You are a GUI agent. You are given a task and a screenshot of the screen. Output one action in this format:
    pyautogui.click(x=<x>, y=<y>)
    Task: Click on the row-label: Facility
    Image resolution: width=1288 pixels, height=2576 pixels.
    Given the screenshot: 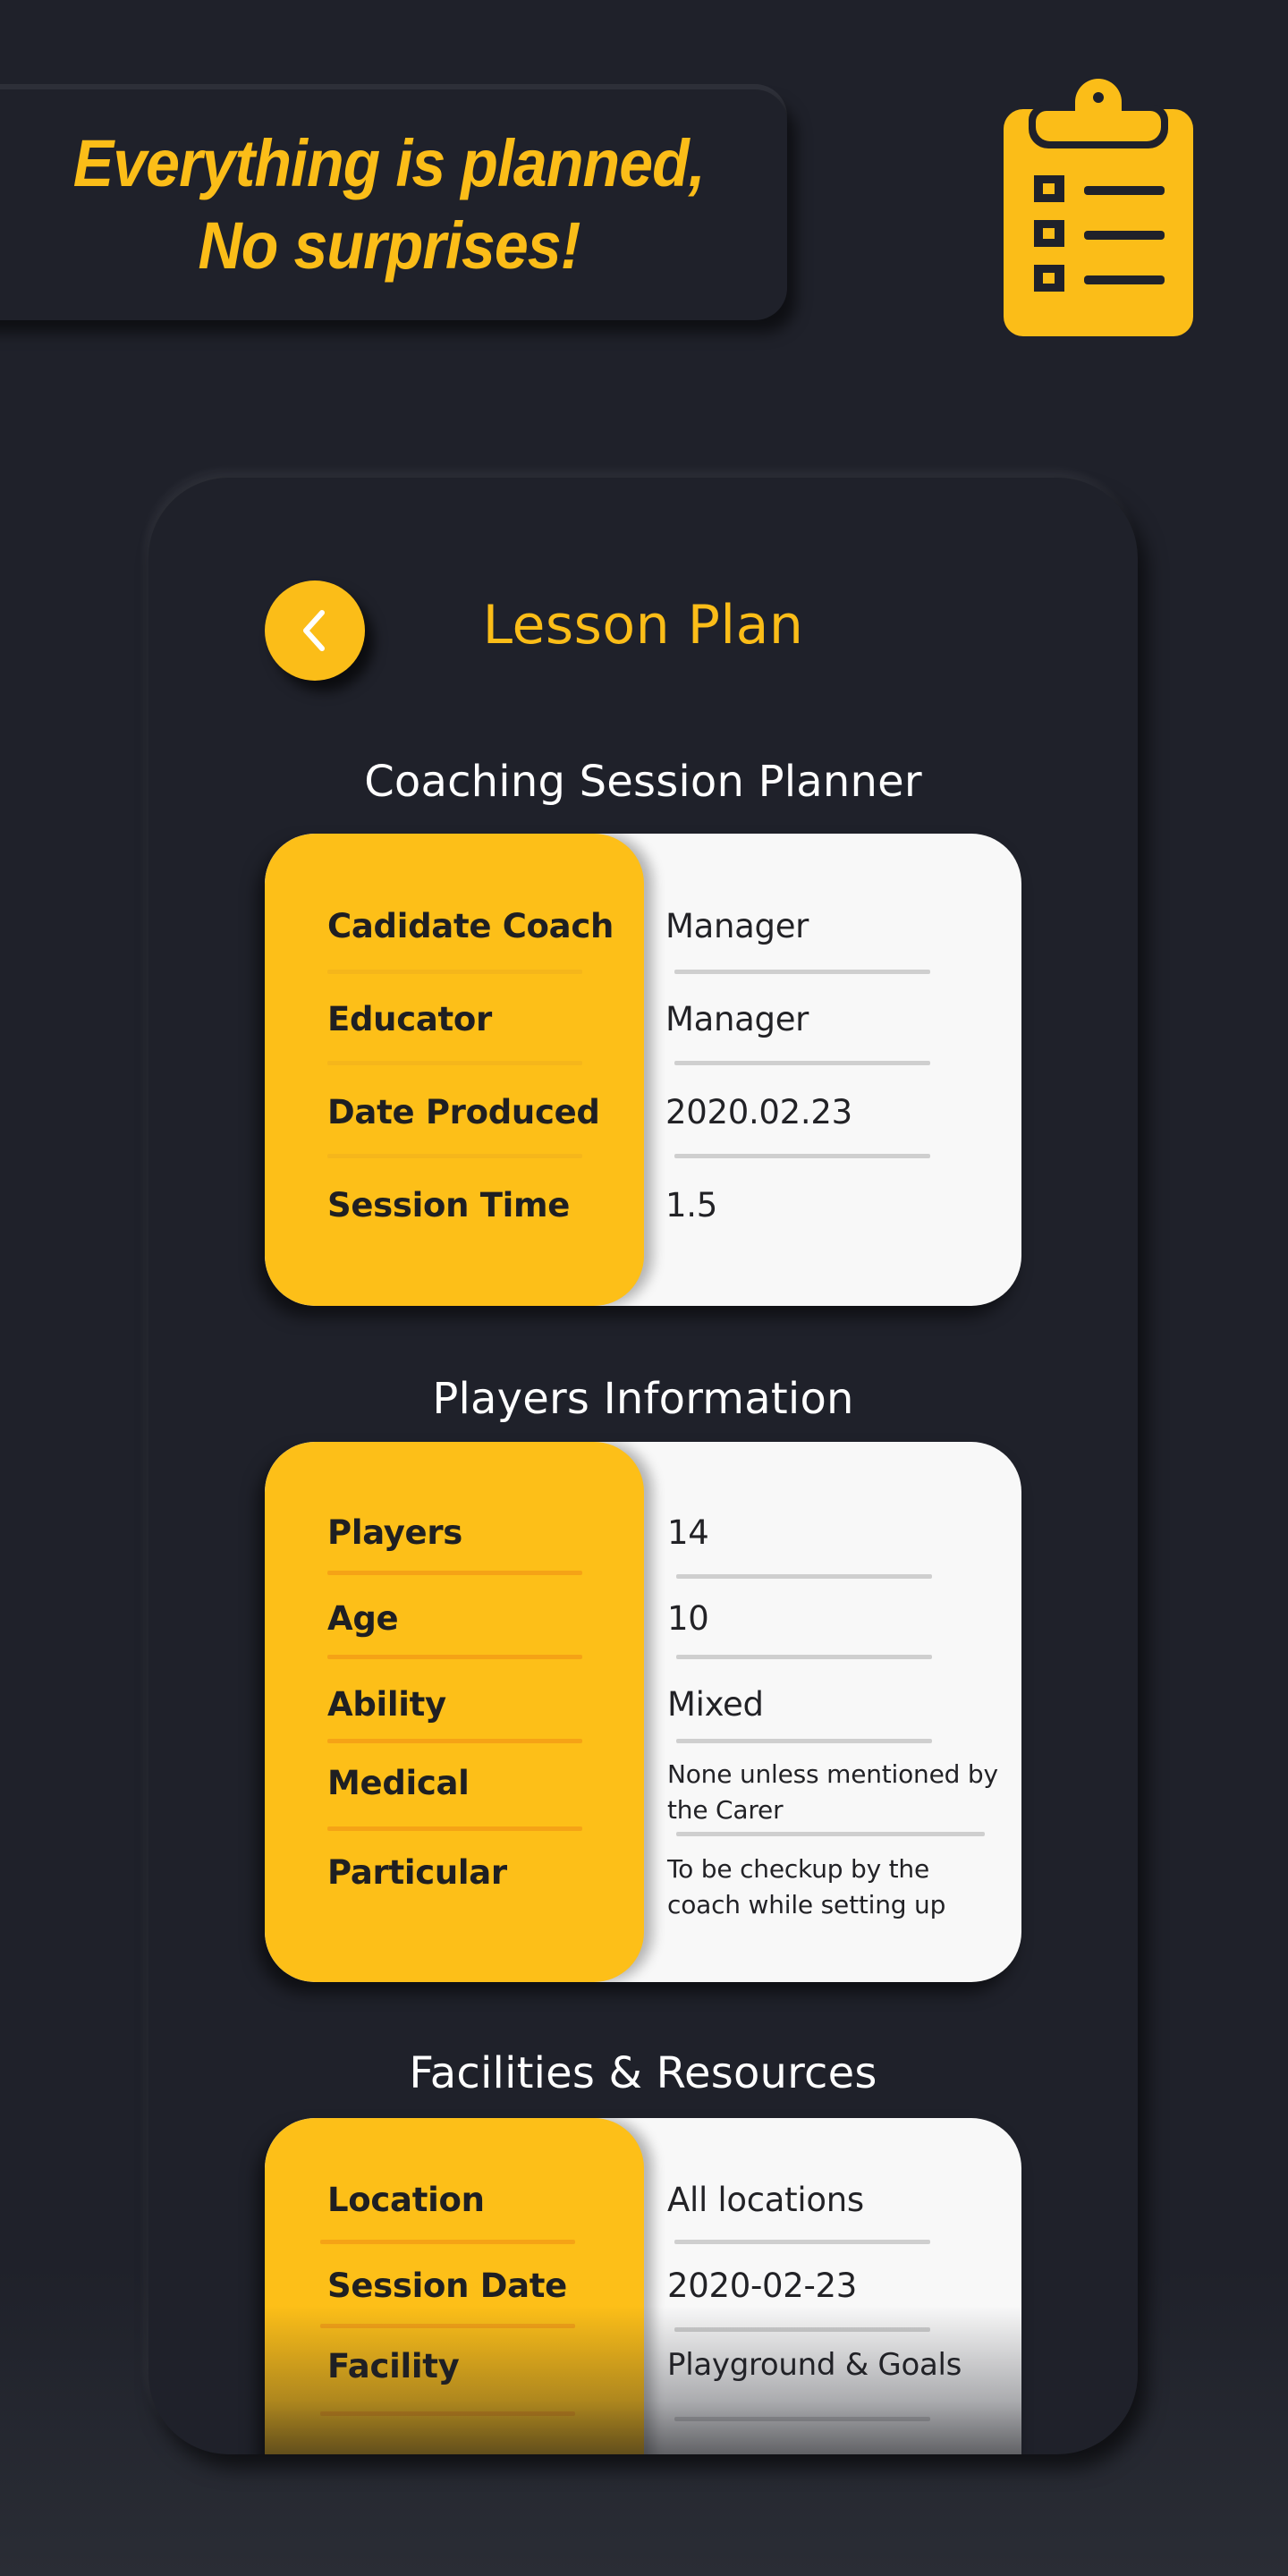 What is the action you would take?
    pyautogui.click(x=393, y=2366)
    